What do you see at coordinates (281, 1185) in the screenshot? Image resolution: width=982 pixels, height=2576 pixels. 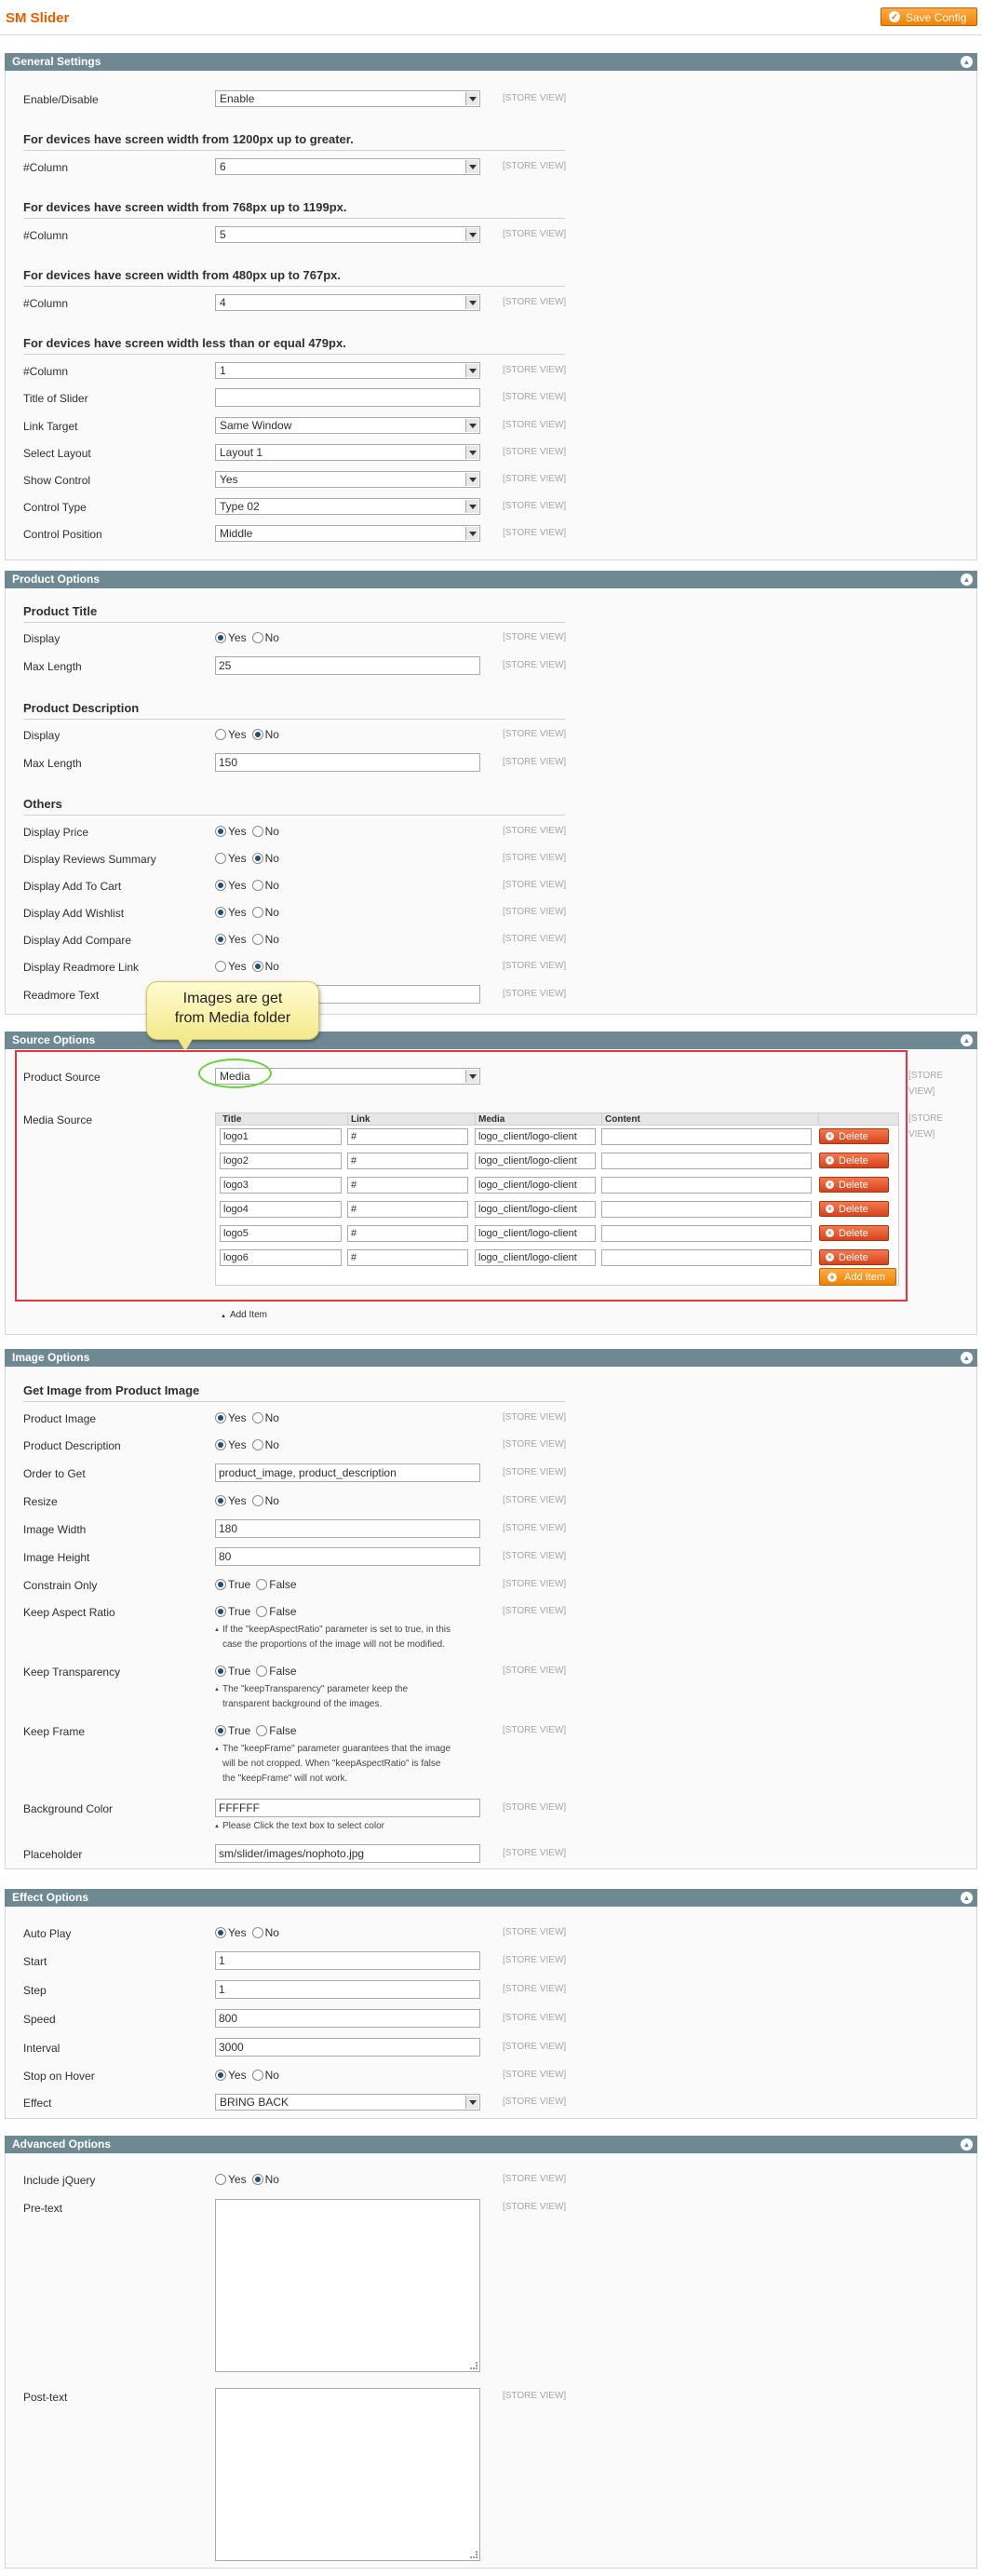 I see `row-title-input: logo3` at bounding box center [281, 1185].